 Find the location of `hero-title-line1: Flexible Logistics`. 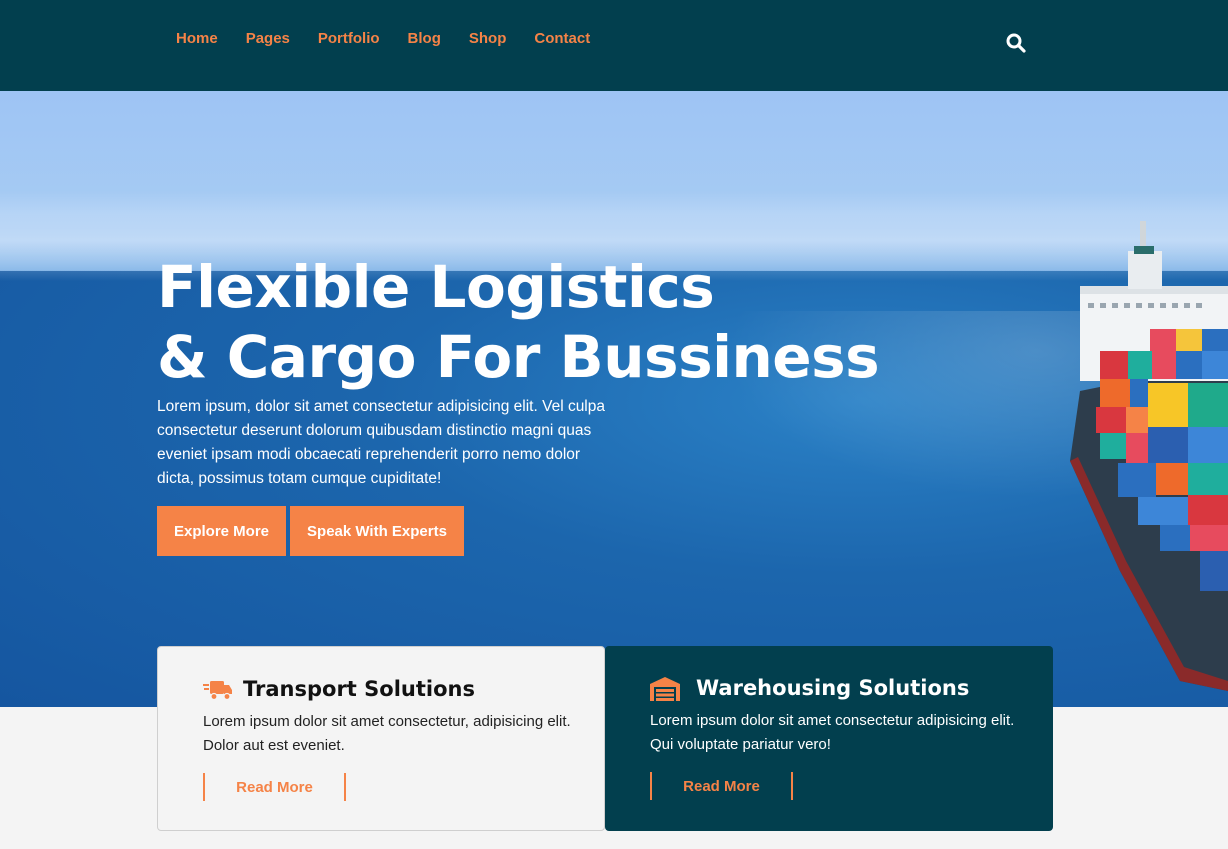

hero-title-line1: Flexible Logistics is located at coordinates (436, 287).